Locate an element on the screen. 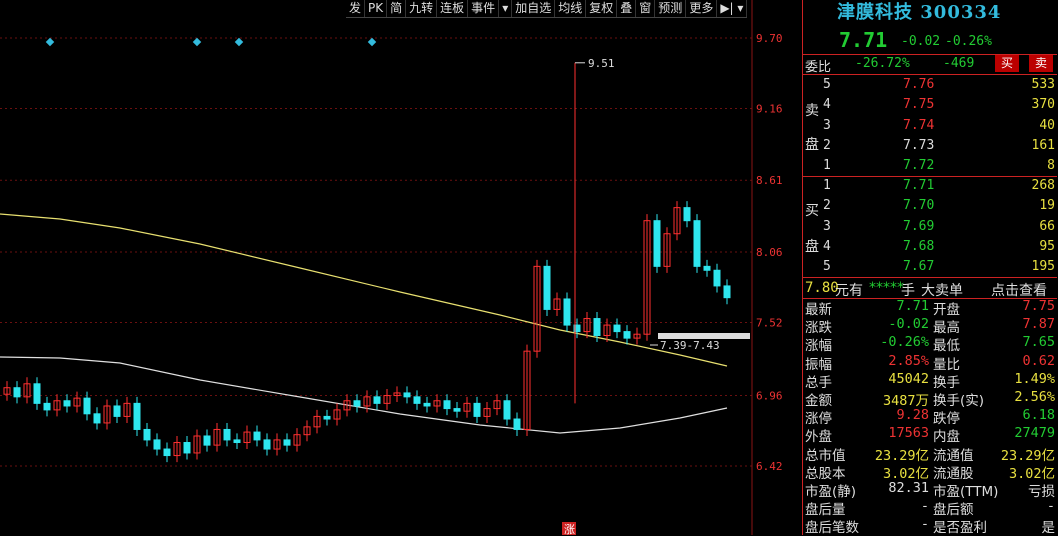 Image resolution: width=1058 pixels, height=536 pixels. stat-key: 总股本 is located at coordinates (825, 473).